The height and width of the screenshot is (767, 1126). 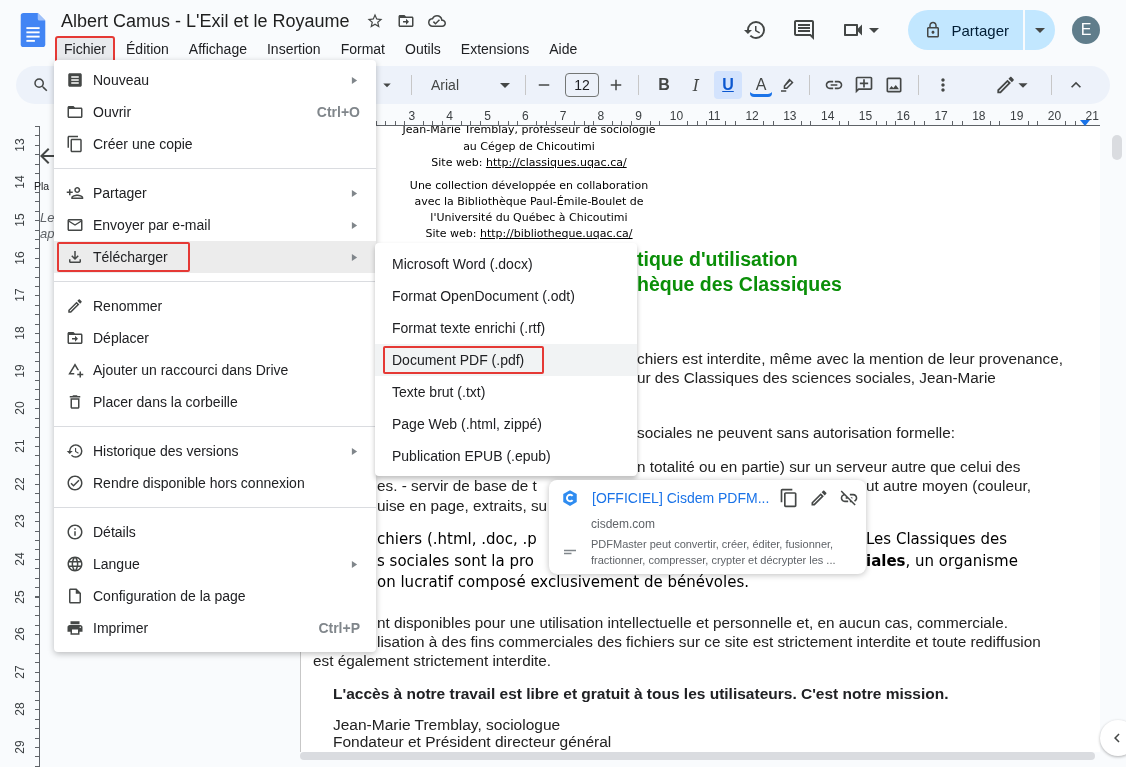 What do you see at coordinates (529, 146) in the screenshot?
I see `document-text: au Cégep de Chicoutimi` at bounding box center [529, 146].